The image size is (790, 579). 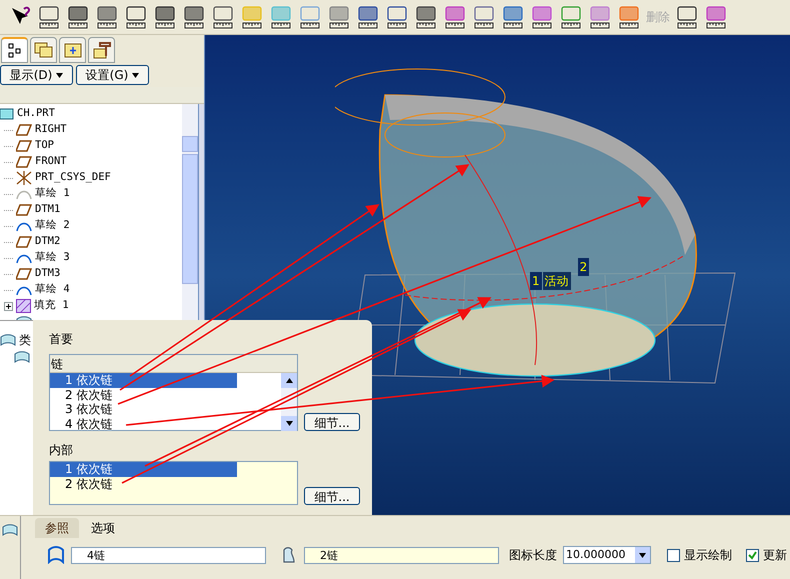 I want to click on chain-field: 4链, so click(x=168, y=555).